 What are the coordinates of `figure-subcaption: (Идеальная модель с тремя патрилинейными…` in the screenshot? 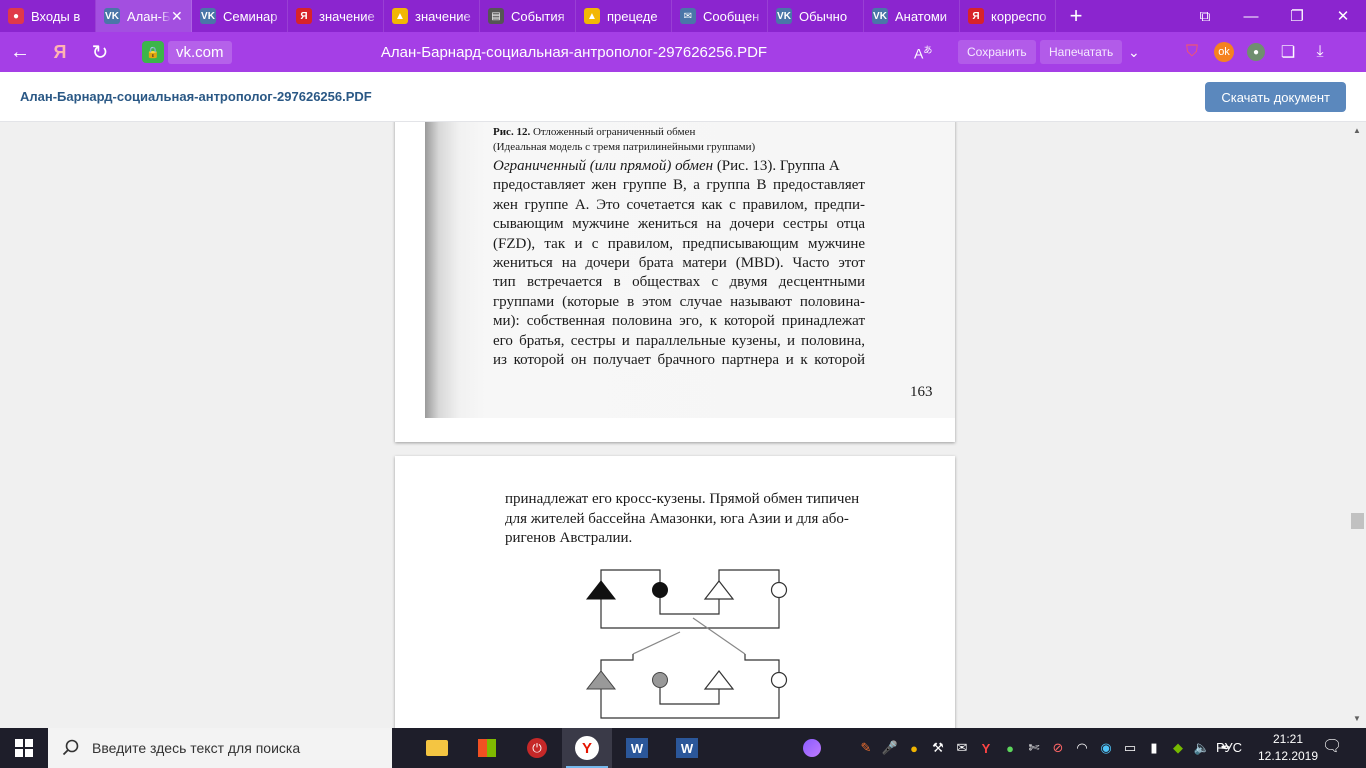 It's located at (624, 147).